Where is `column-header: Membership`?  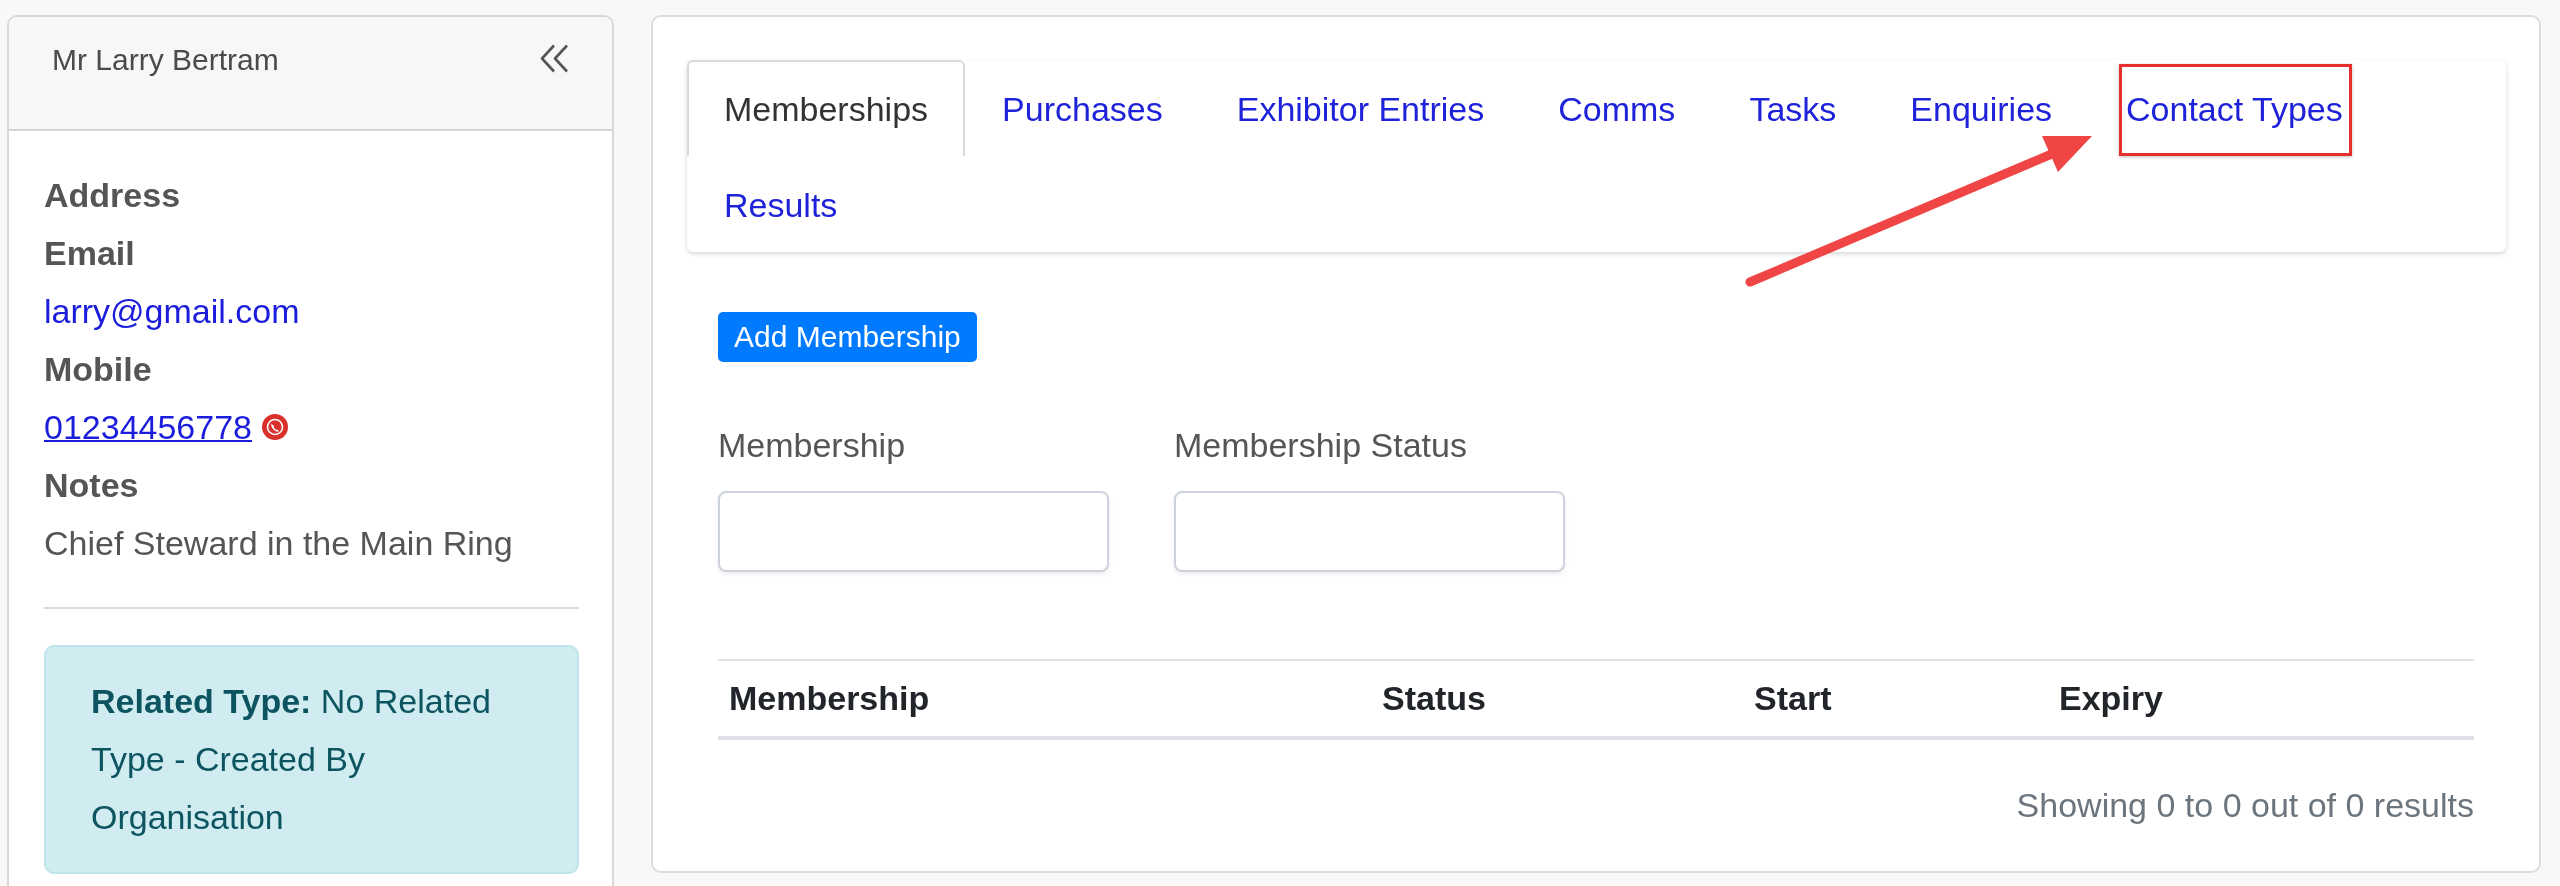 column-header: Membership is located at coordinates (829, 698).